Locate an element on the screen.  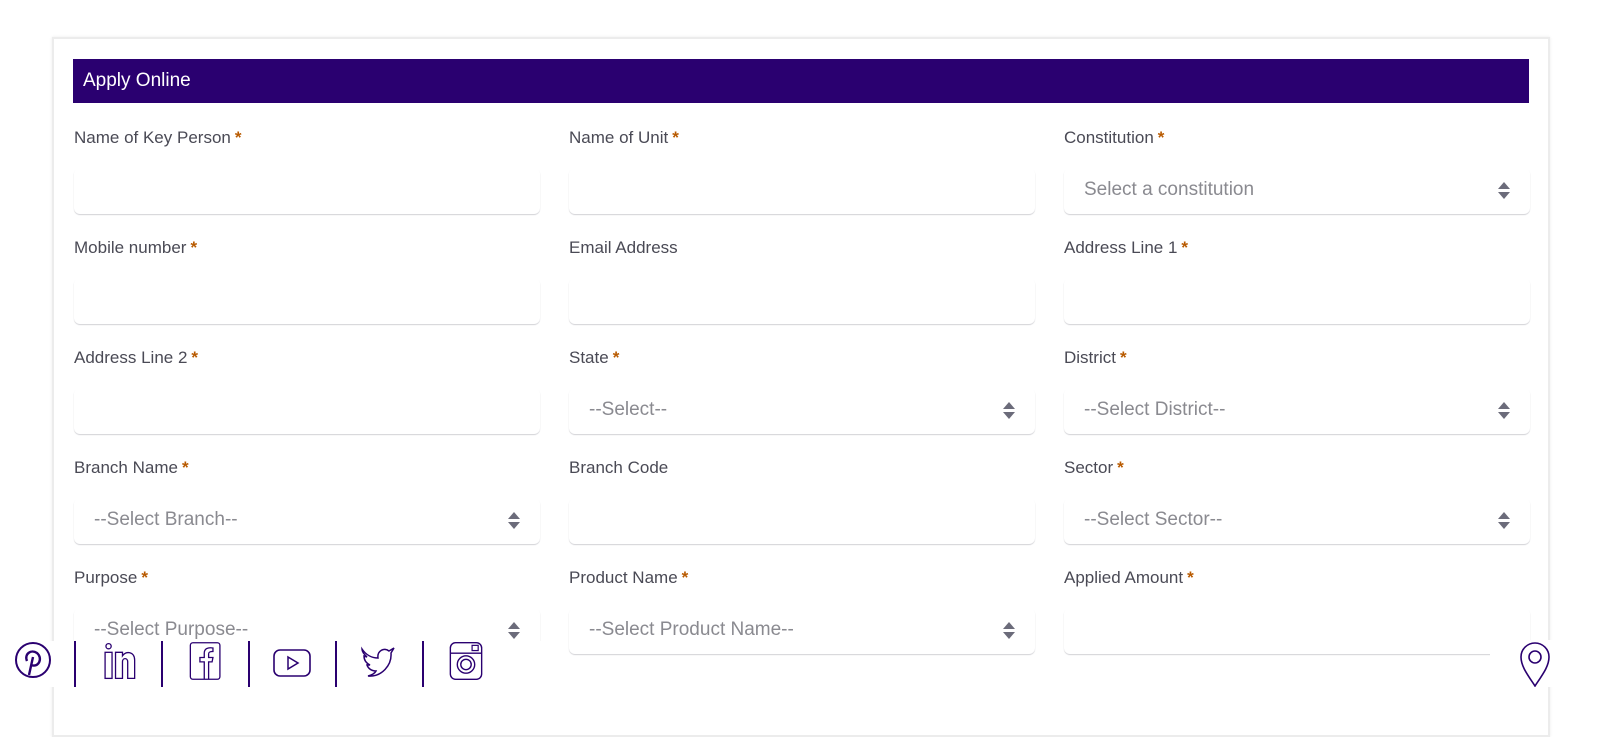
field-constitution: Constitution * Select a constitution is located at coordinates (1297, 170).